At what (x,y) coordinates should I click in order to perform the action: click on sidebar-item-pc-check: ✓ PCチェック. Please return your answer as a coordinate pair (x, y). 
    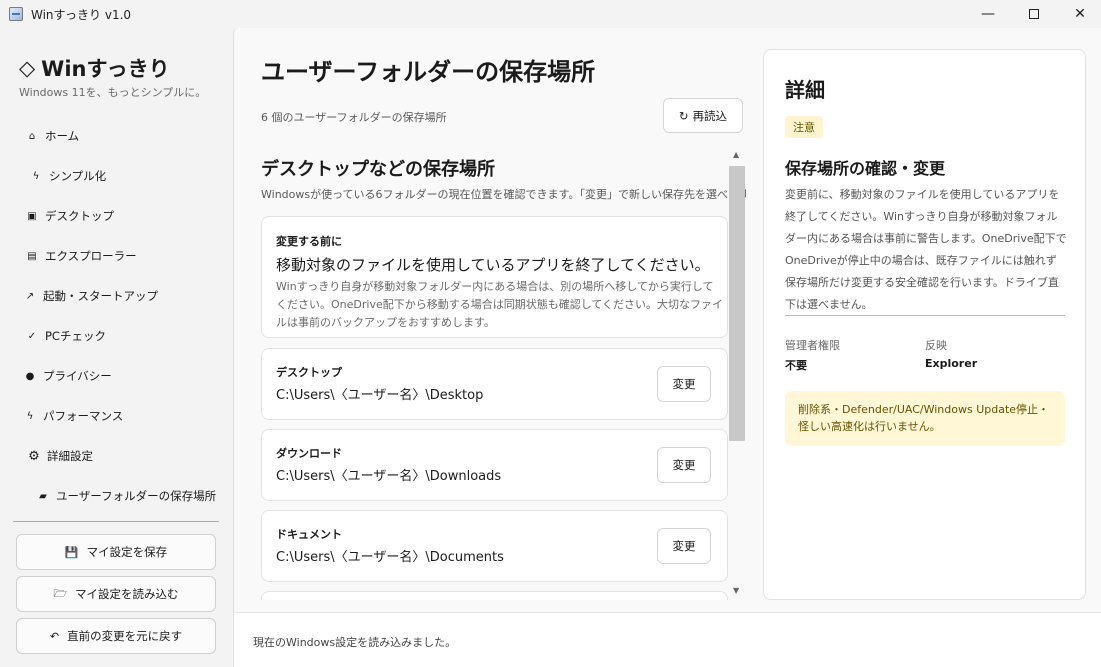
    Looking at the image, I should click on (116, 336).